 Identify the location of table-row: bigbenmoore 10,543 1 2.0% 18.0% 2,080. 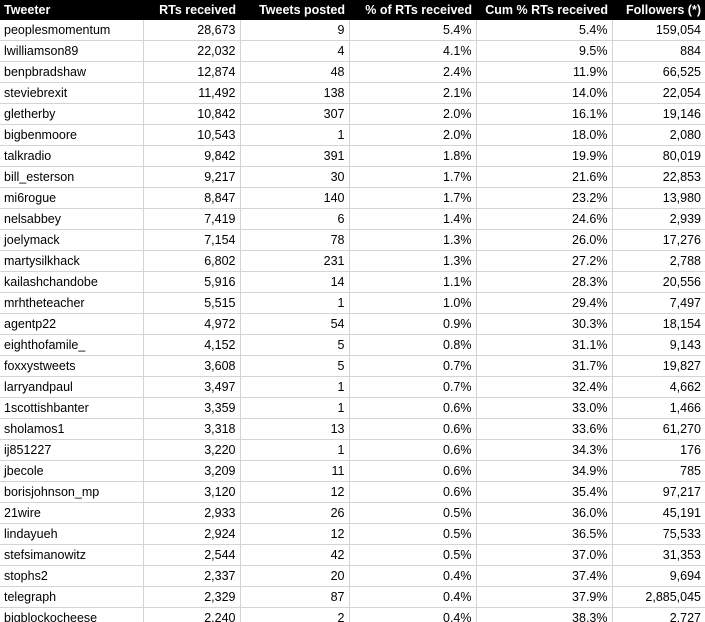
(352, 135).